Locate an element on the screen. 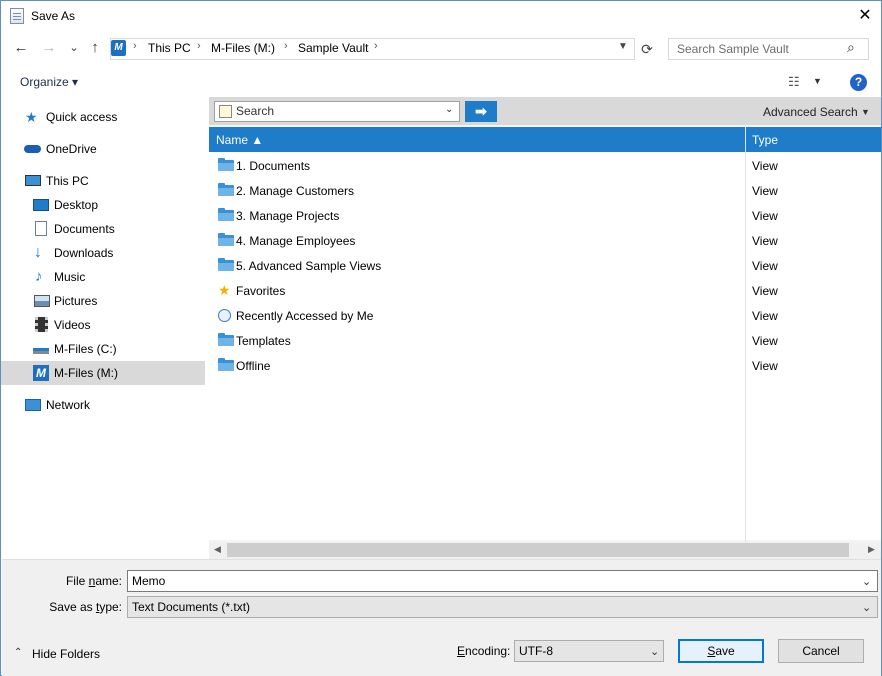  sidebar-item-label: M-Files (M:) is located at coordinates (86, 373).